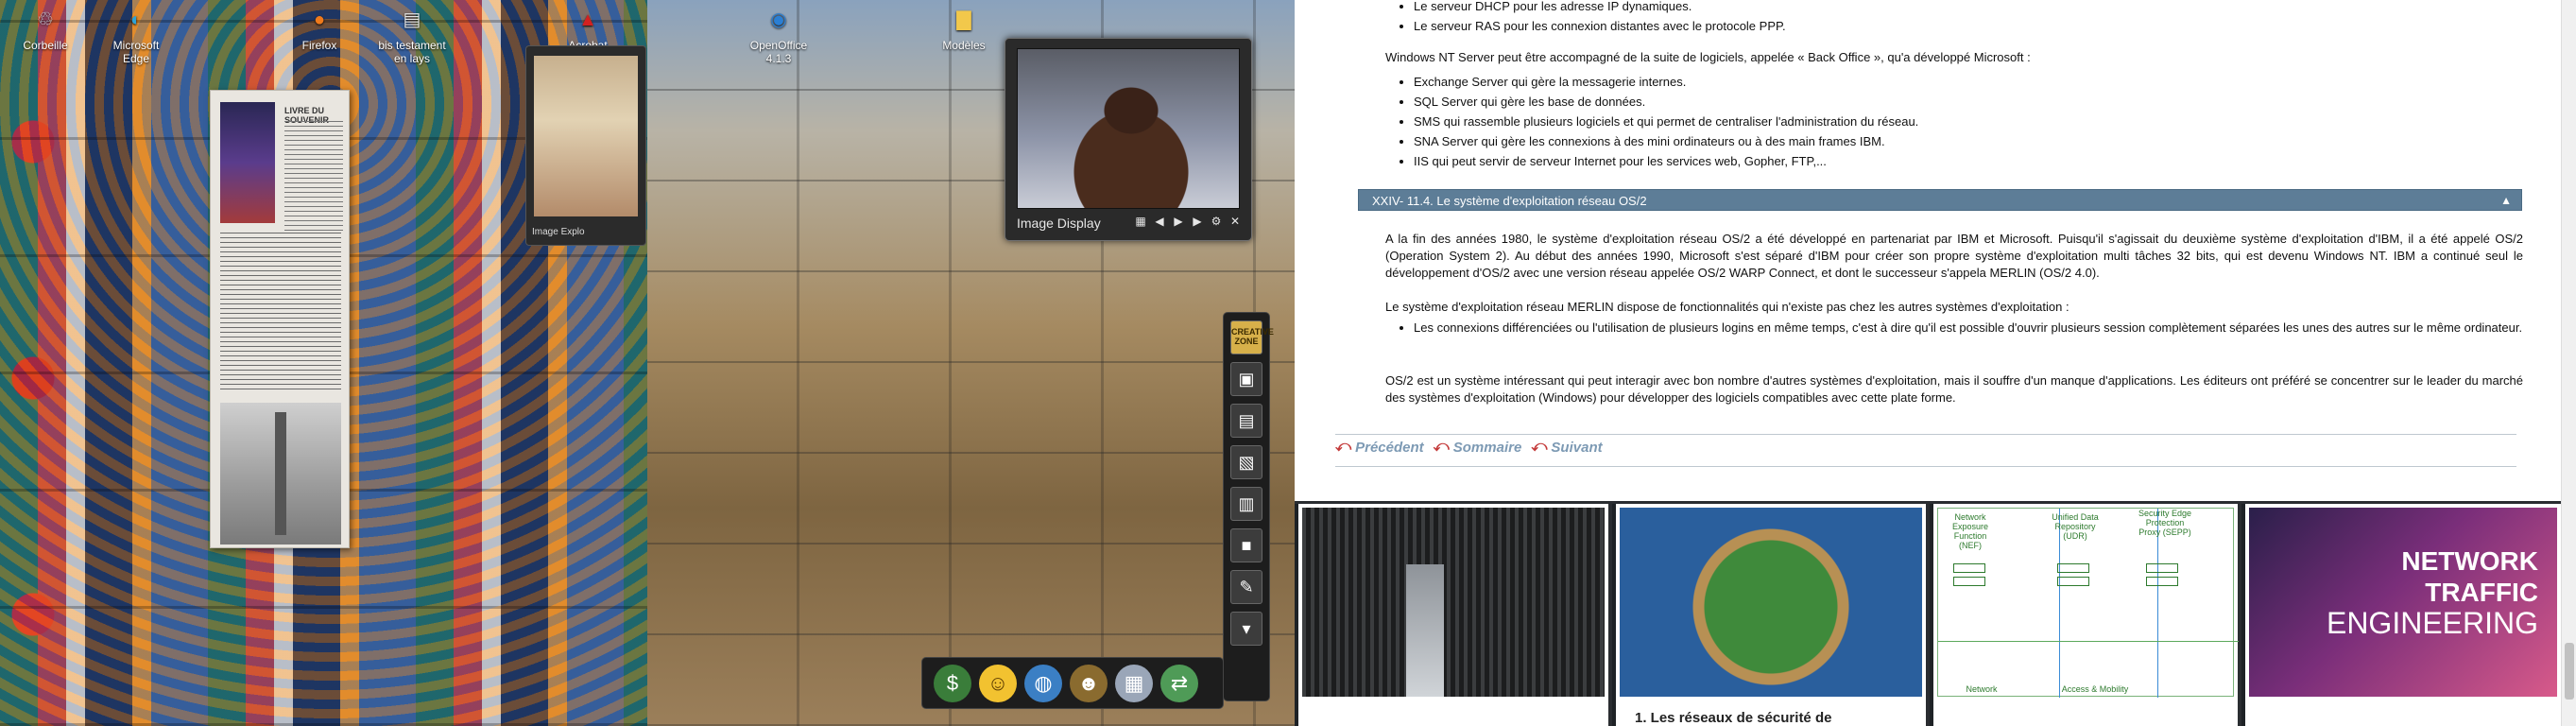 The width and height of the screenshot is (2576, 726). Describe the element at coordinates (1128, 129) in the screenshot. I see `displayed-photo` at that location.